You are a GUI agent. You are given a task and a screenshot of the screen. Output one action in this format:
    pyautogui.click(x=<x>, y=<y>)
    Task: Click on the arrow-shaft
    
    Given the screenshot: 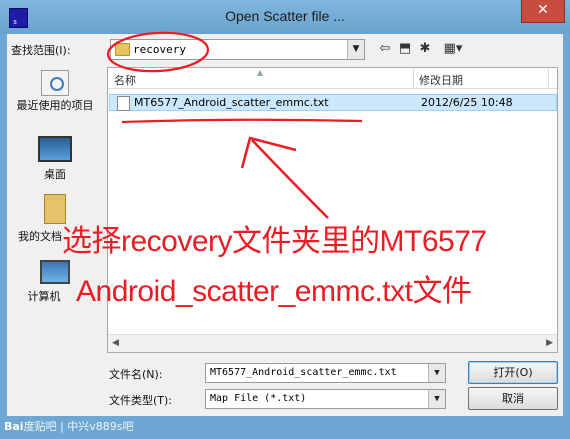 What is the action you would take?
    pyautogui.click(x=290, y=179)
    